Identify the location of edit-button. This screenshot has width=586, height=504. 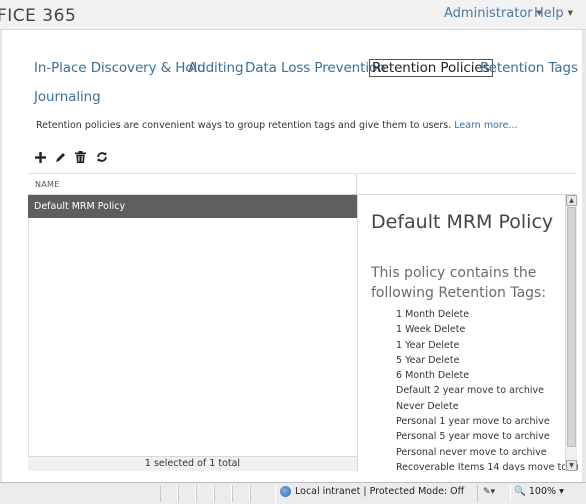
(60, 157).